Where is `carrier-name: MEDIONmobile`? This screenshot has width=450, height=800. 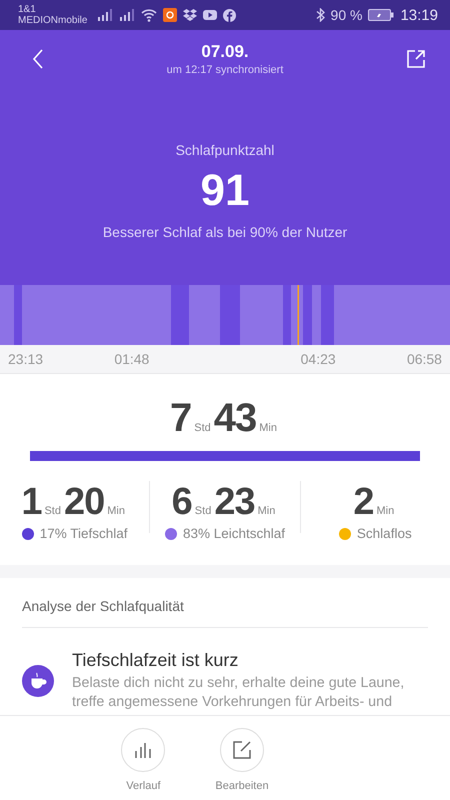 carrier-name: MEDIONmobile is located at coordinates (53, 20).